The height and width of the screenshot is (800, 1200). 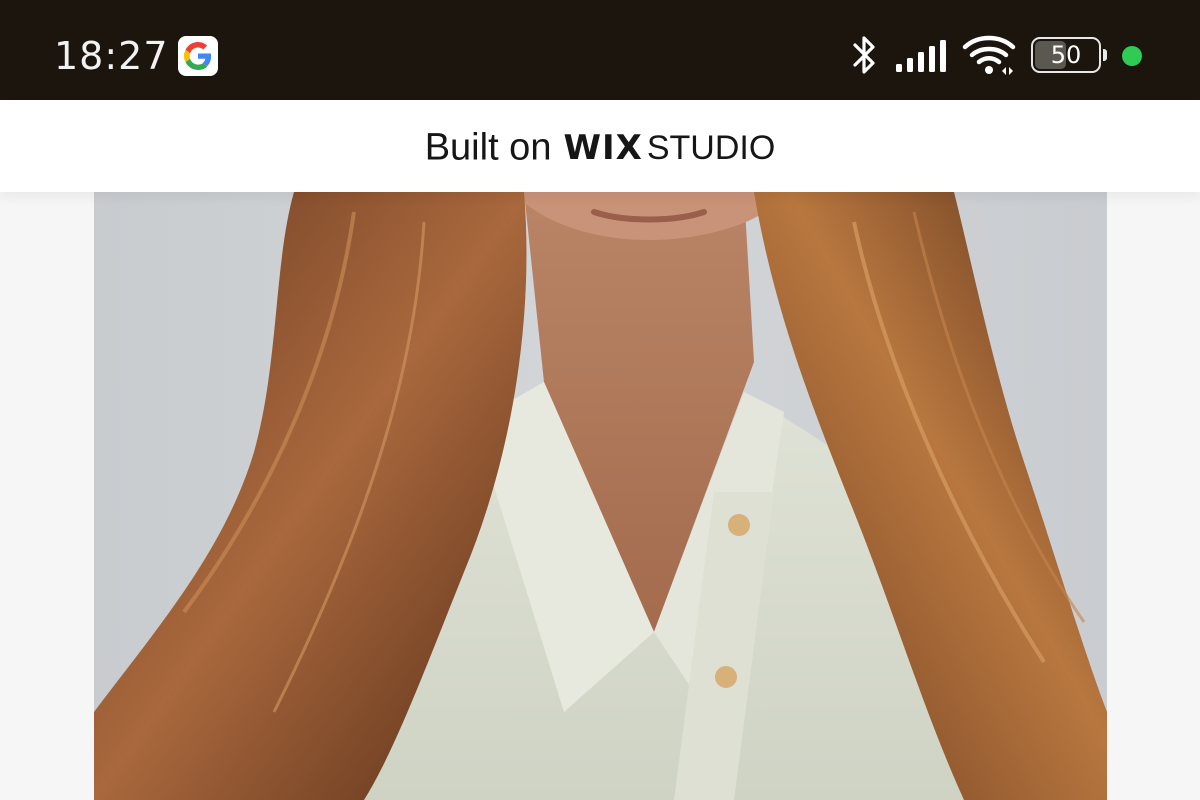 I want to click on battery-cap, so click(x=1105, y=55).